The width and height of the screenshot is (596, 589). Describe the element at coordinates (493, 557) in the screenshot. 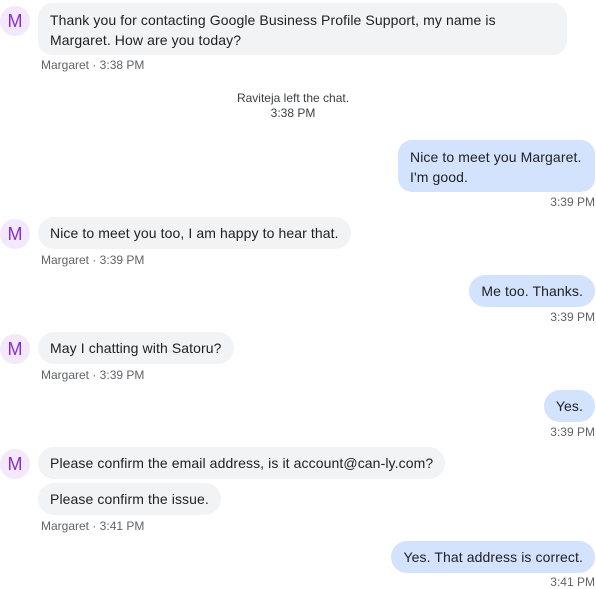

I see `user-message: Yes. That address is correct.` at that location.